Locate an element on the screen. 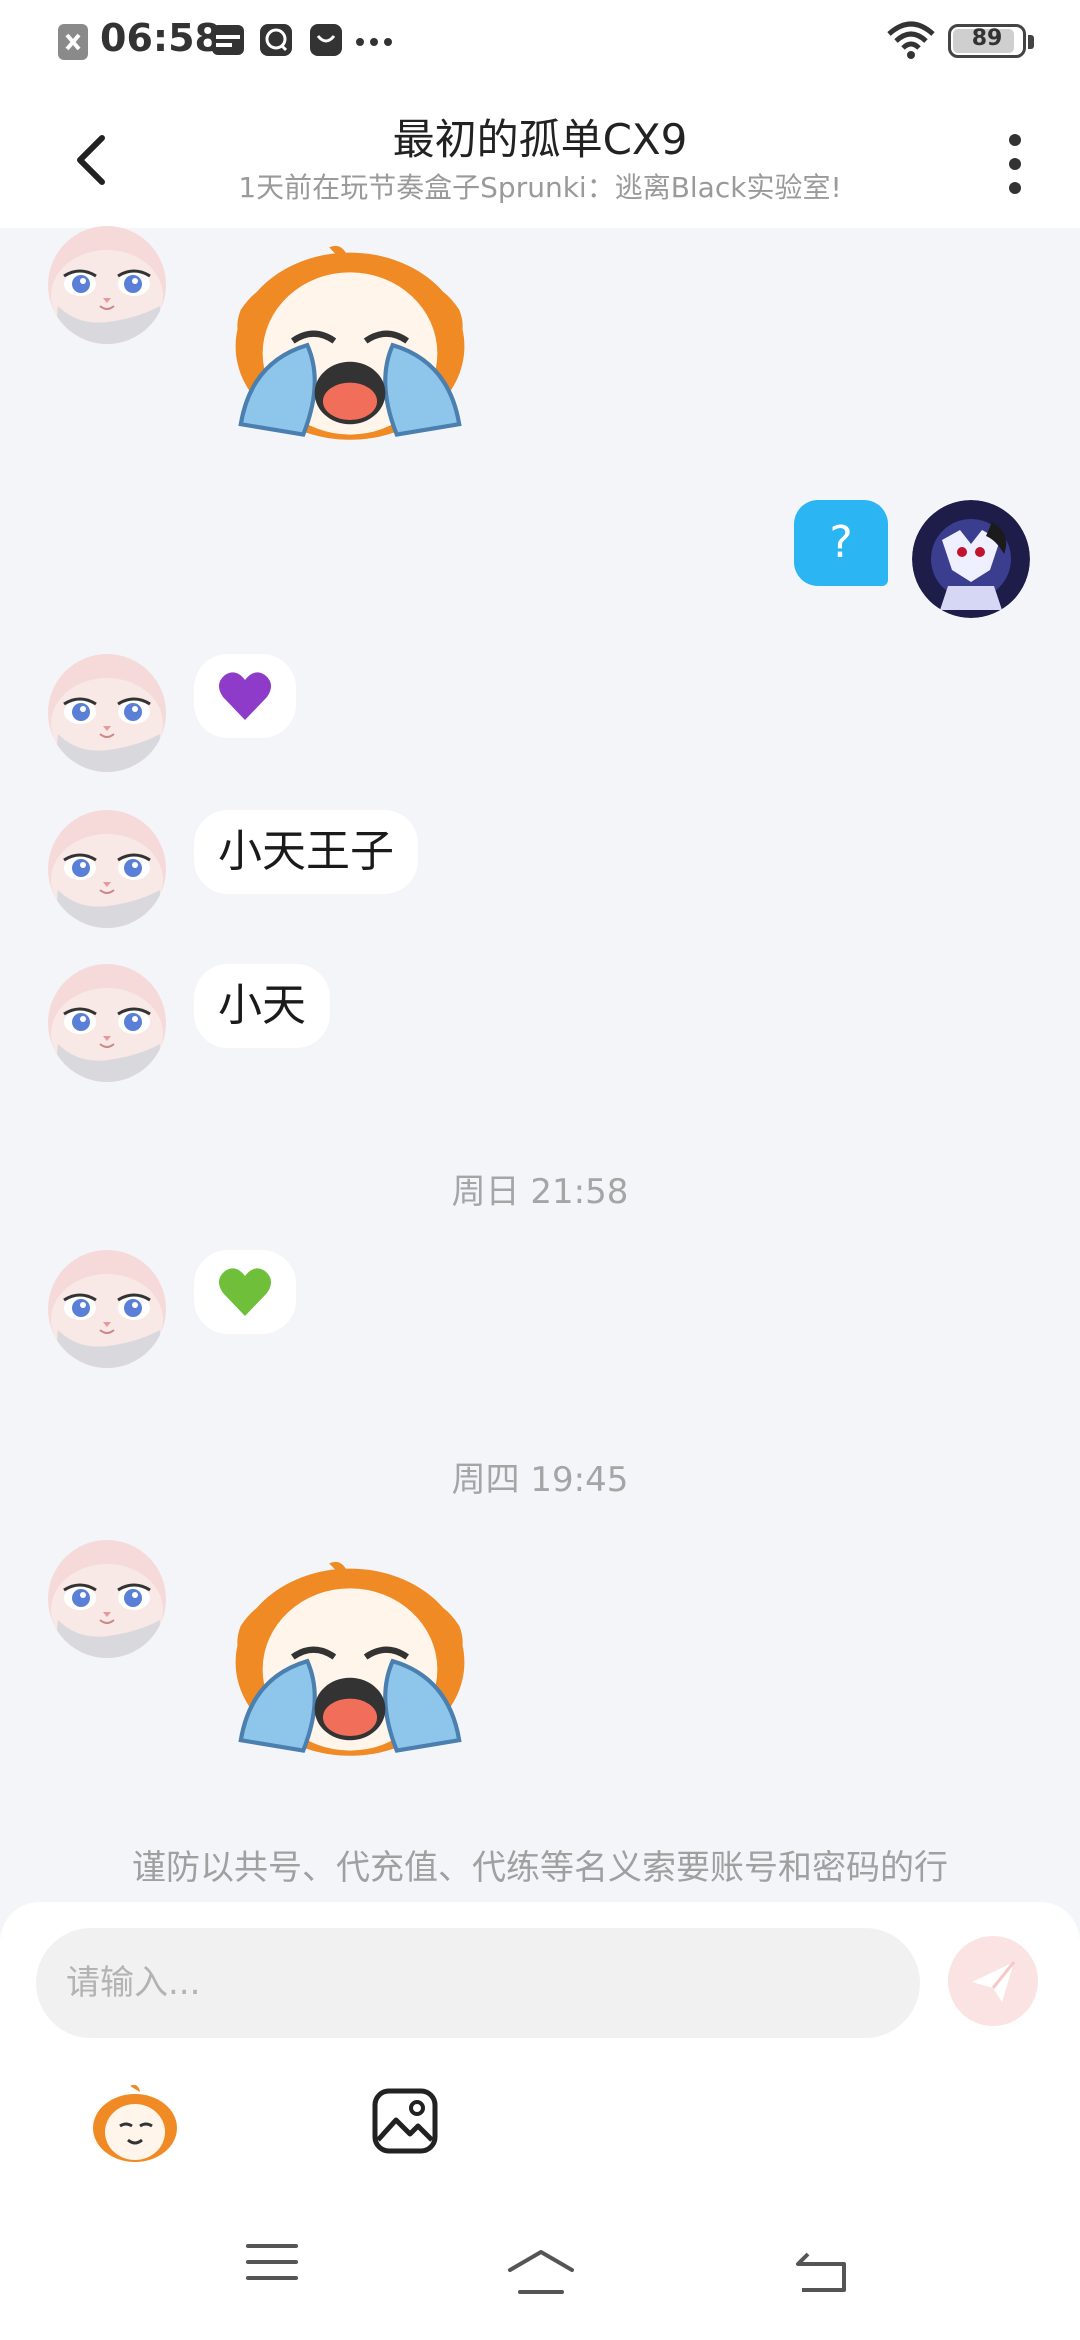  notification-close-icon is located at coordinates (73, 42).